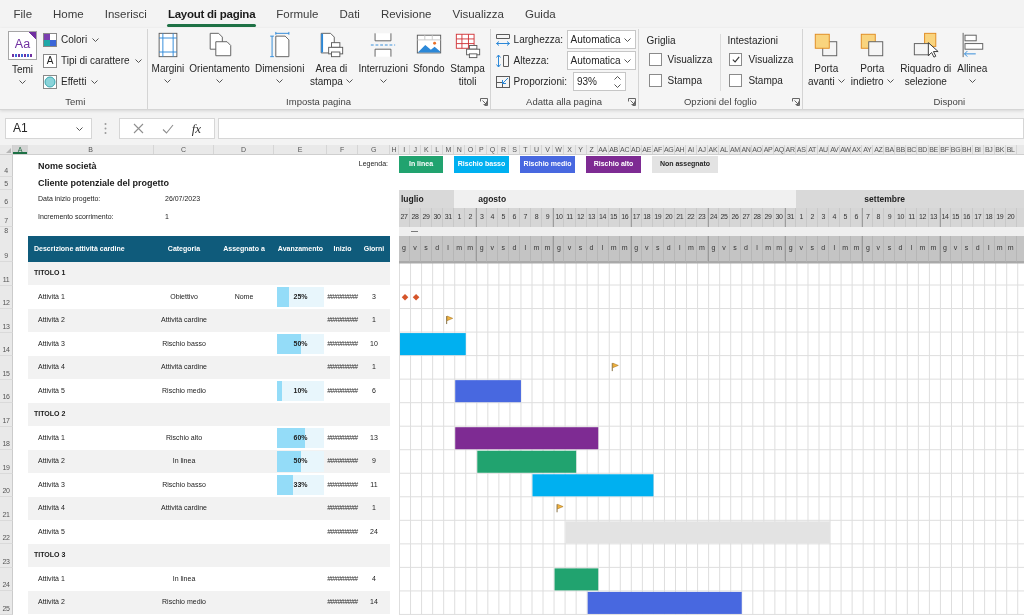 The image size is (1024, 615). What do you see at coordinates (414, 231) in the screenshot?
I see `dash-icon` at bounding box center [414, 231].